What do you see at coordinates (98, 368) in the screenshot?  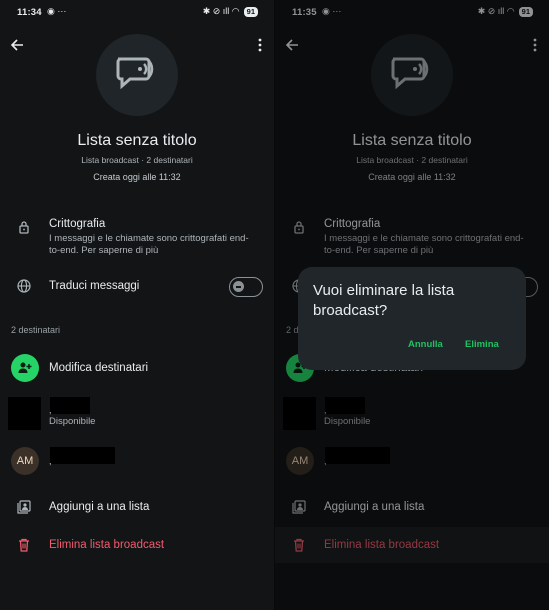 I see `edit-recipients-label: Modifica destinatari` at bounding box center [98, 368].